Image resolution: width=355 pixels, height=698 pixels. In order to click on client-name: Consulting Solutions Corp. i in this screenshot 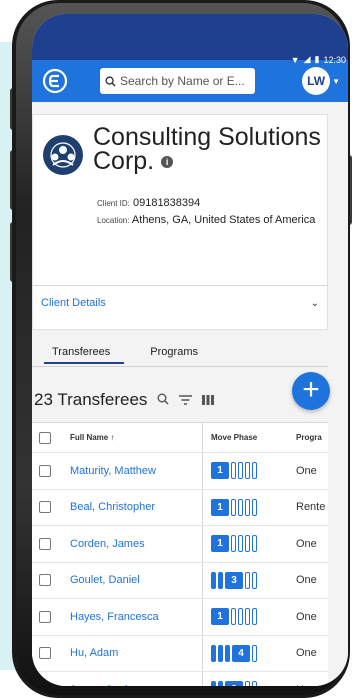, I will do `click(208, 149)`.